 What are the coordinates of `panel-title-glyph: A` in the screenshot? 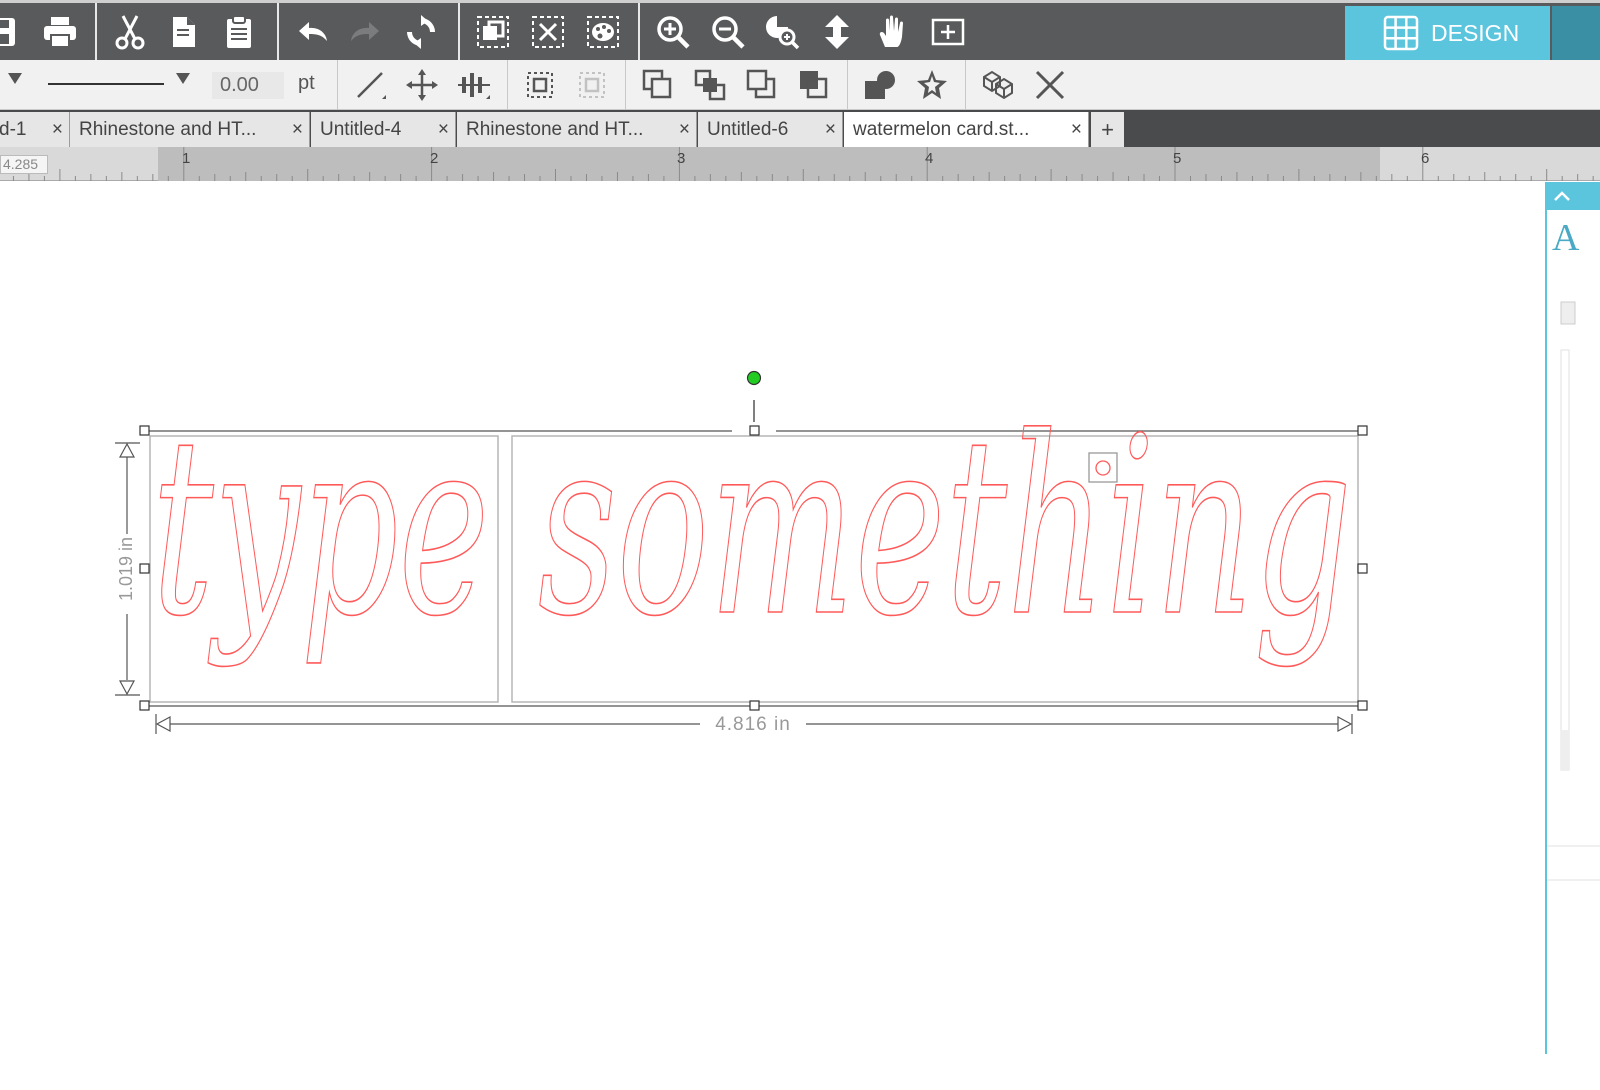 It's located at (1566, 238).